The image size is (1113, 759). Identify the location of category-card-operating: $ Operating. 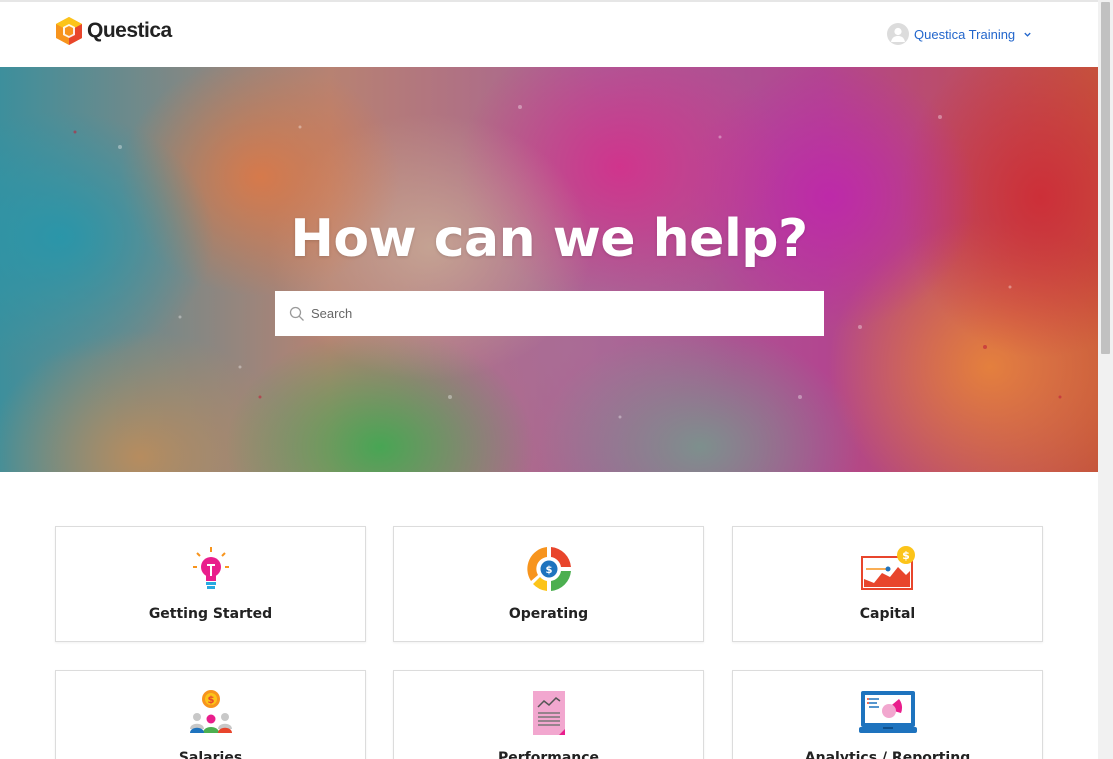
(548, 584).